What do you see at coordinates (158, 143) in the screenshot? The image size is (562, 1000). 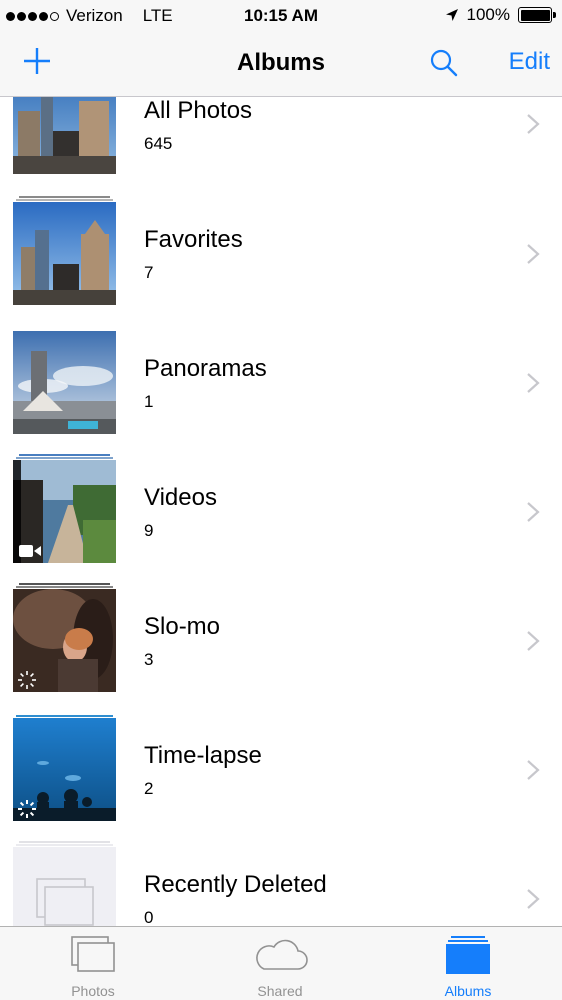 I see `album-count: 645` at bounding box center [158, 143].